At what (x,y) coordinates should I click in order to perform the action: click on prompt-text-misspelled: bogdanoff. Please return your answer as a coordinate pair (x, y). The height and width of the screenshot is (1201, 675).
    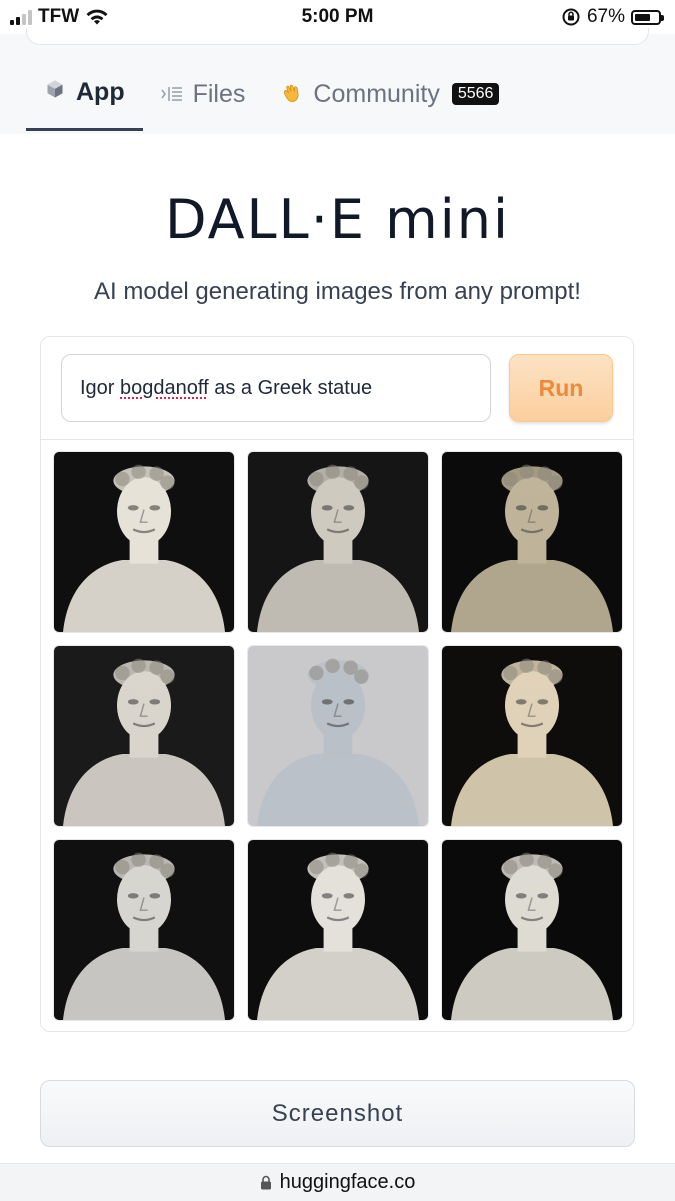
    Looking at the image, I should click on (164, 387).